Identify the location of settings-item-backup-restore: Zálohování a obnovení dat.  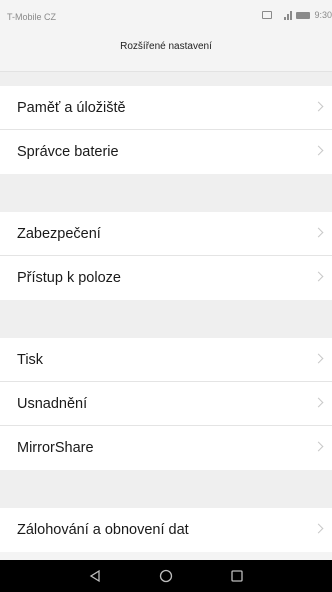
(166, 530).